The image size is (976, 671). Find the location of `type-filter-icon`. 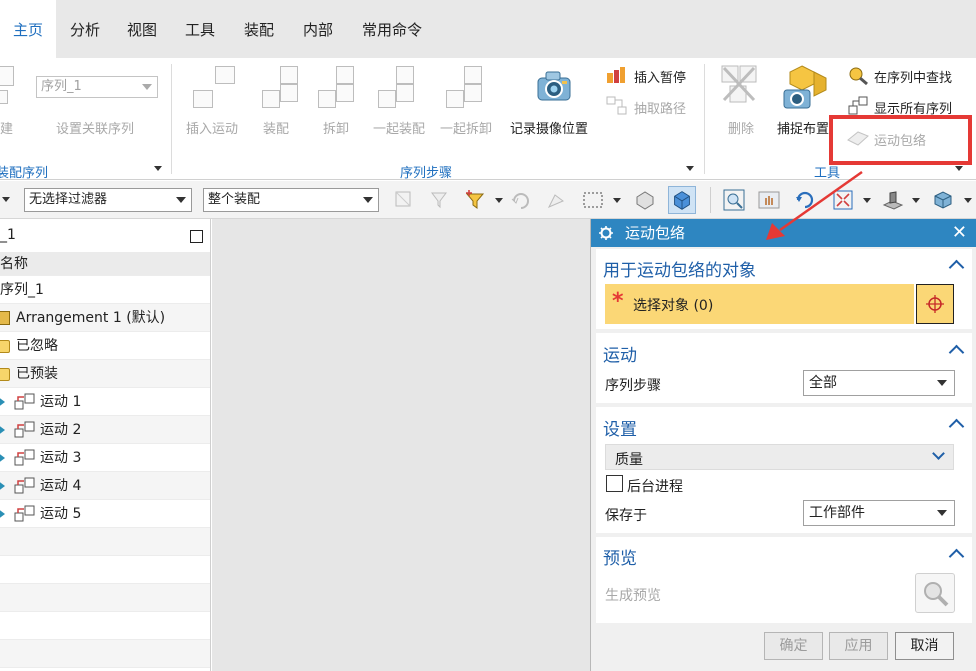

type-filter-icon is located at coordinates (404, 200).